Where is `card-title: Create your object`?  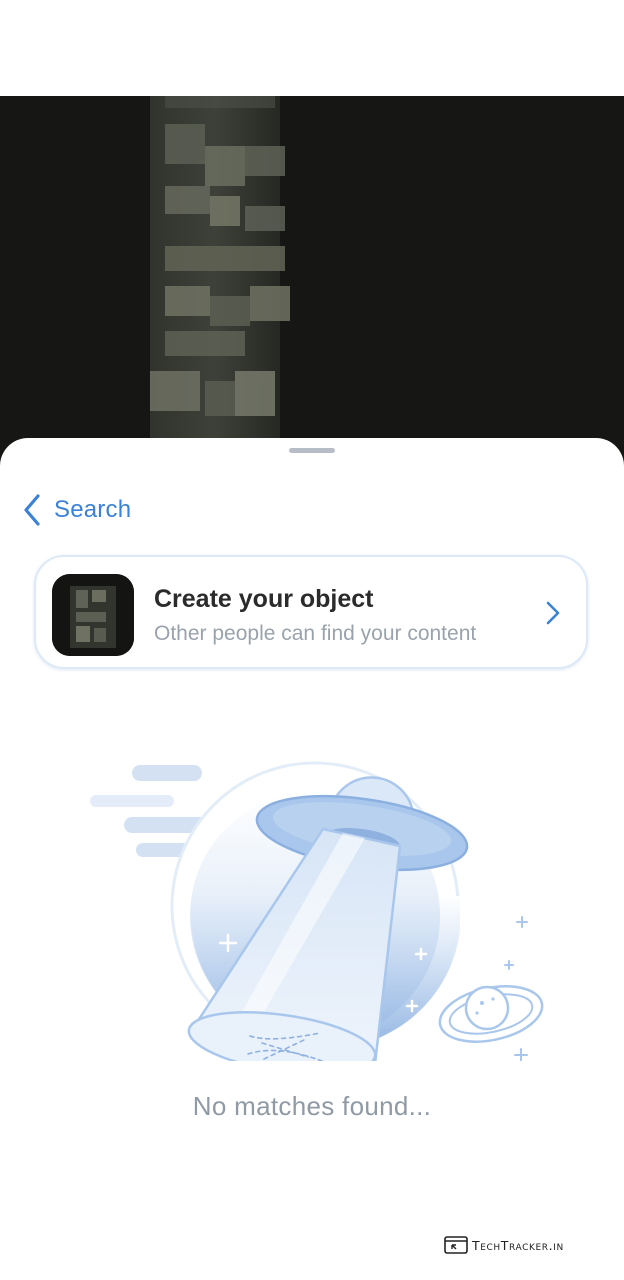
card-title: Create your object is located at coordinates (264, 599).